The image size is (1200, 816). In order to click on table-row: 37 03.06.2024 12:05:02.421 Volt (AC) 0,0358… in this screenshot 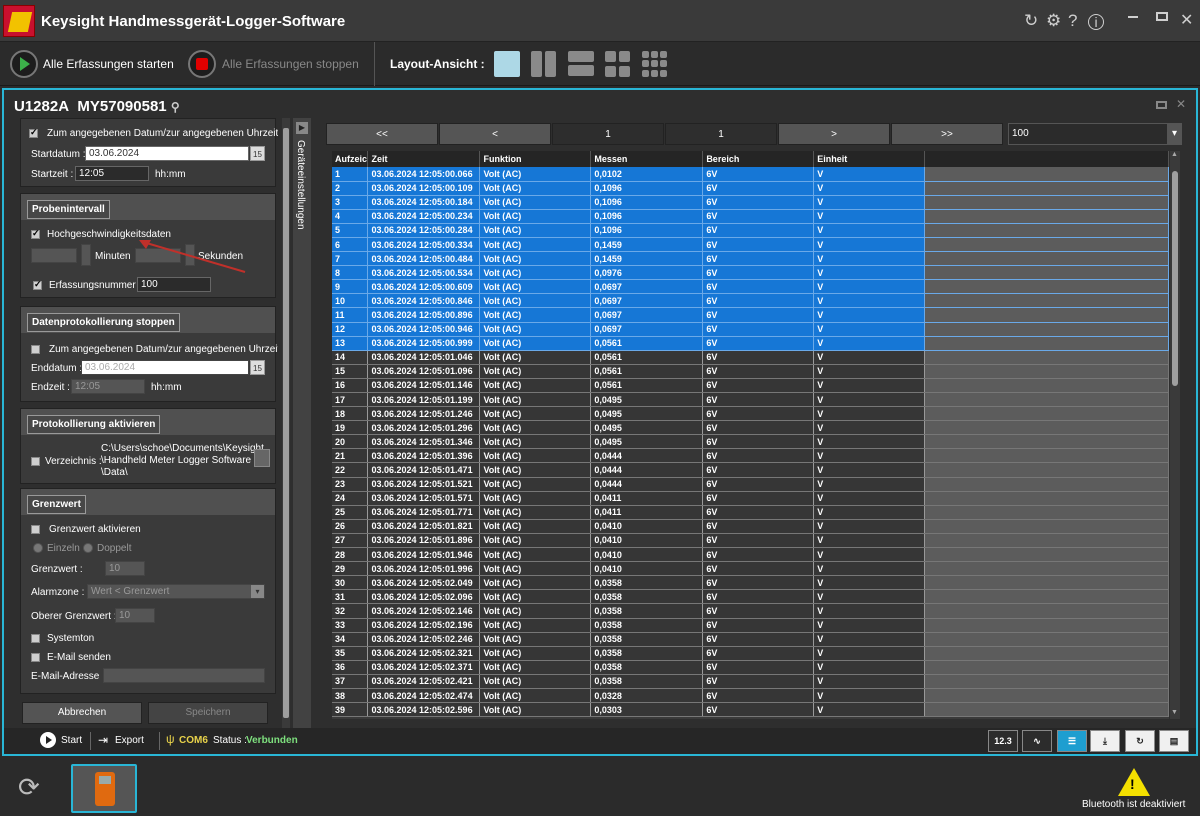, I will do `click(750, 681)`.